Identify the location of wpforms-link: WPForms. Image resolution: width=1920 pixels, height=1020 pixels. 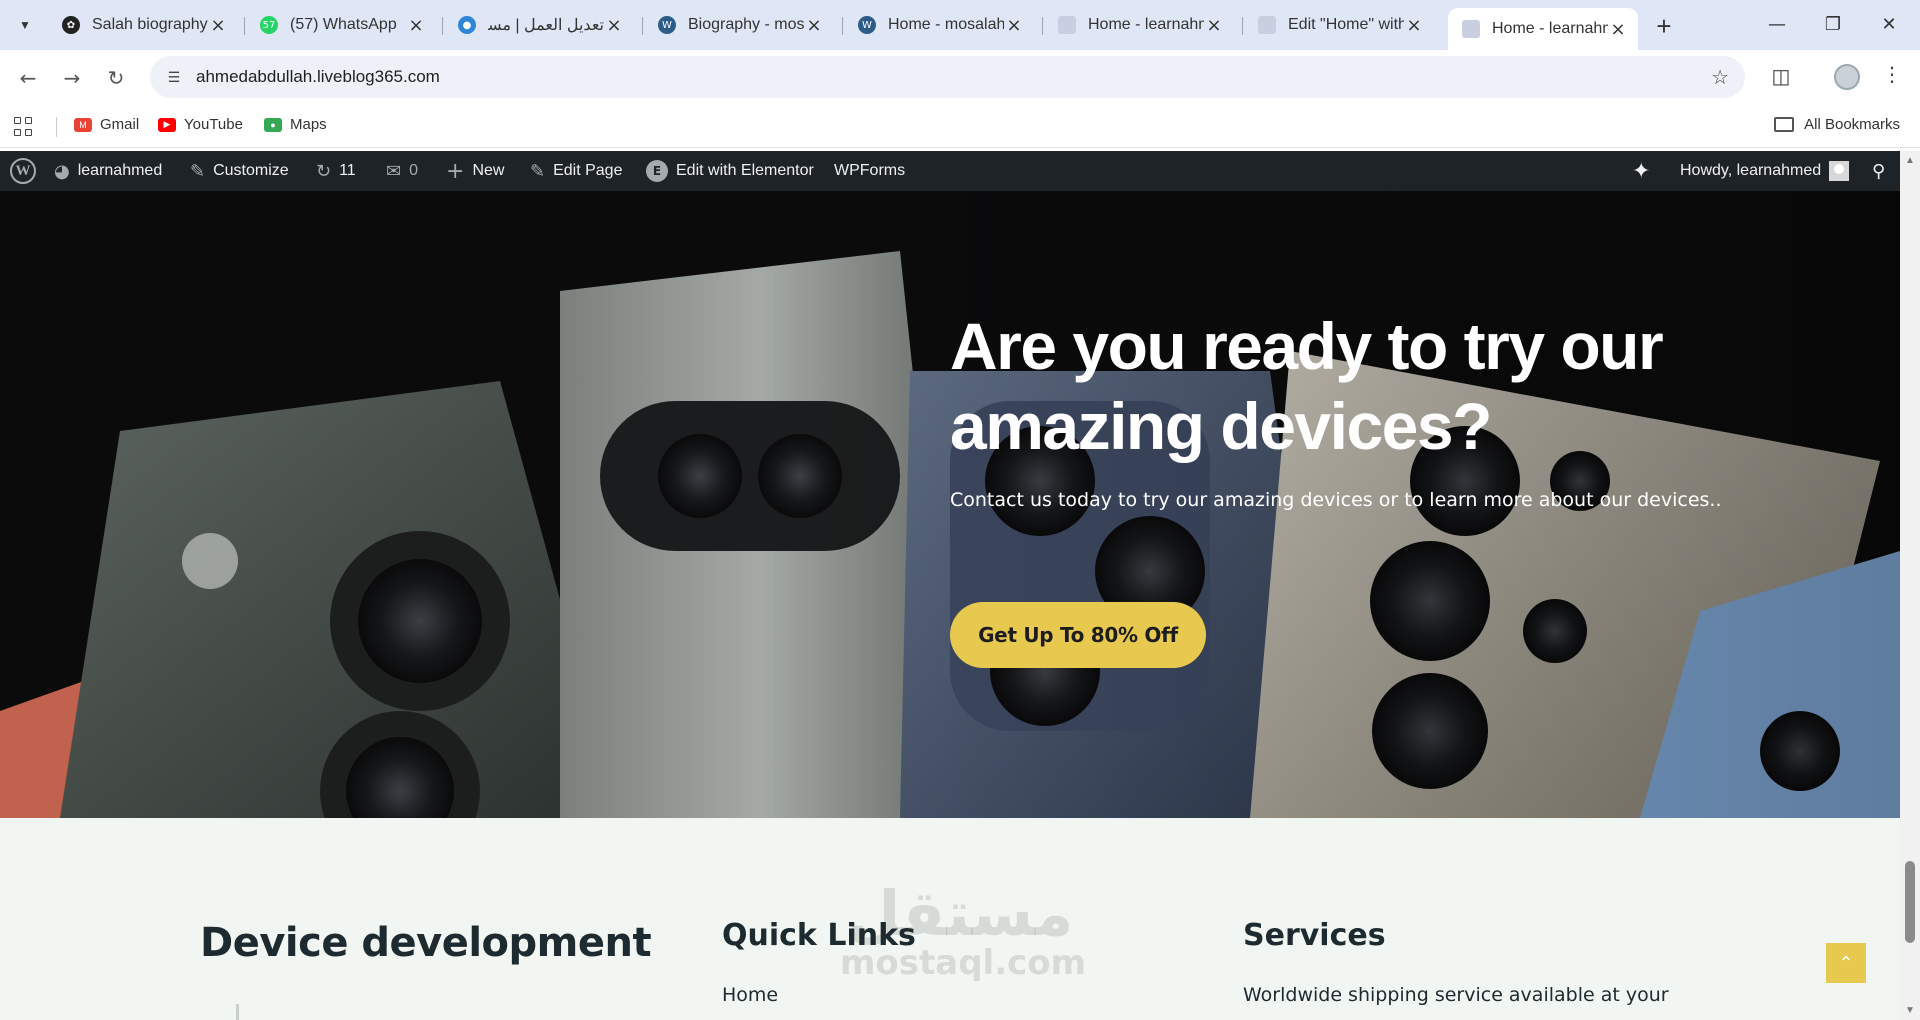
(869, 171).